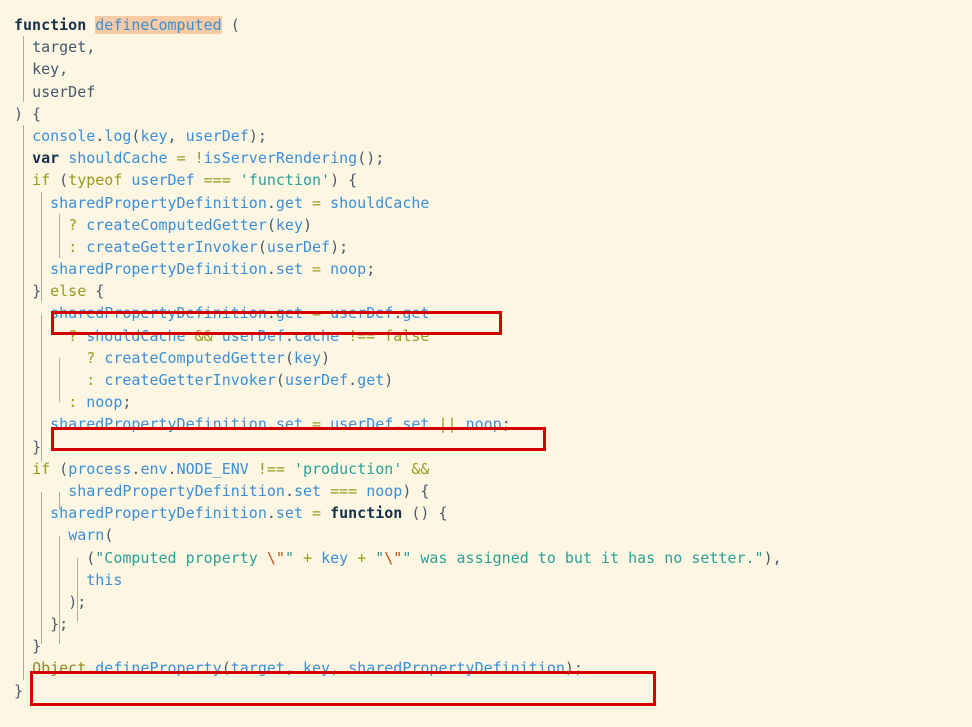  What do you see at coordinates (486, 291) in the screenshot?
I see `code-line: } else {` at bounding box center [486, 291].